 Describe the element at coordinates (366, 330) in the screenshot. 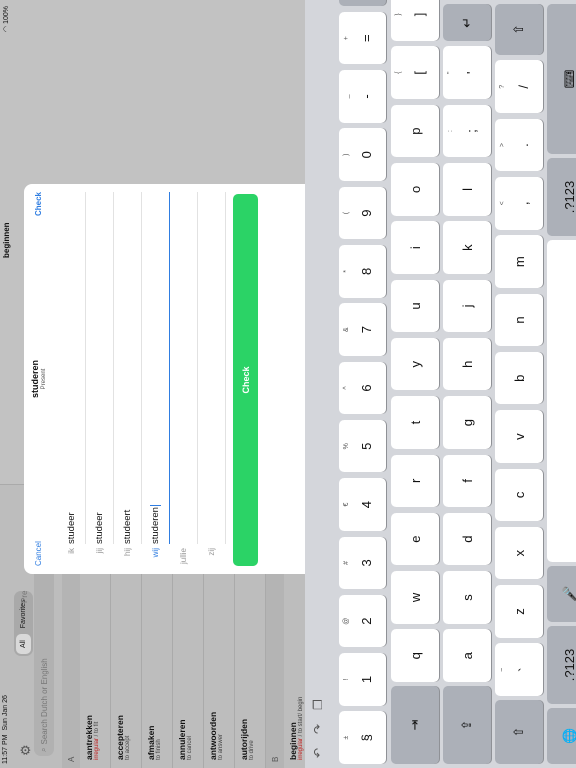

I see `key-char: 7` at that location.